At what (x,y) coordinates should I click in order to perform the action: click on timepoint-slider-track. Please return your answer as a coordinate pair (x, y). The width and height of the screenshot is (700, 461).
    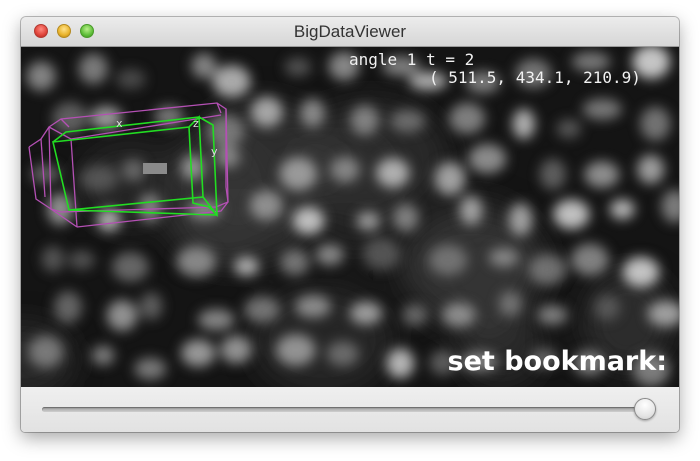
    Looking at the image, I should click on (349, 409).